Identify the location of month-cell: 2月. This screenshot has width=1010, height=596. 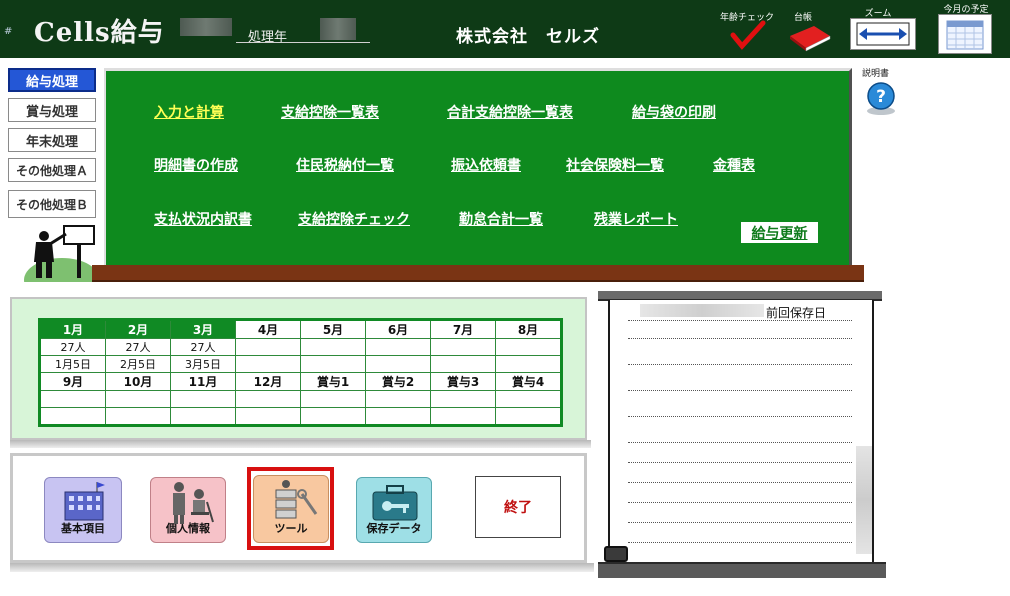
(138, 329).